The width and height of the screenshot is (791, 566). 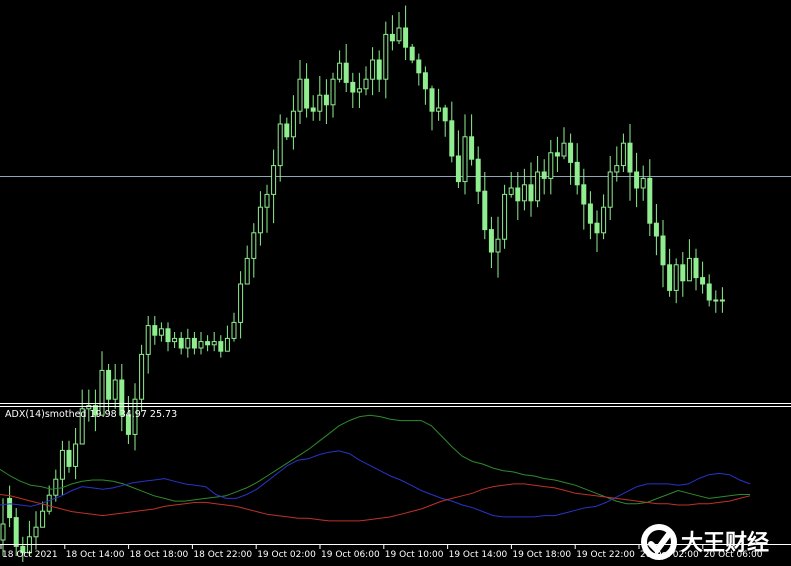 I want to click on x-tick-label: 19 Oct 02:00, so click(x=286, y=555).